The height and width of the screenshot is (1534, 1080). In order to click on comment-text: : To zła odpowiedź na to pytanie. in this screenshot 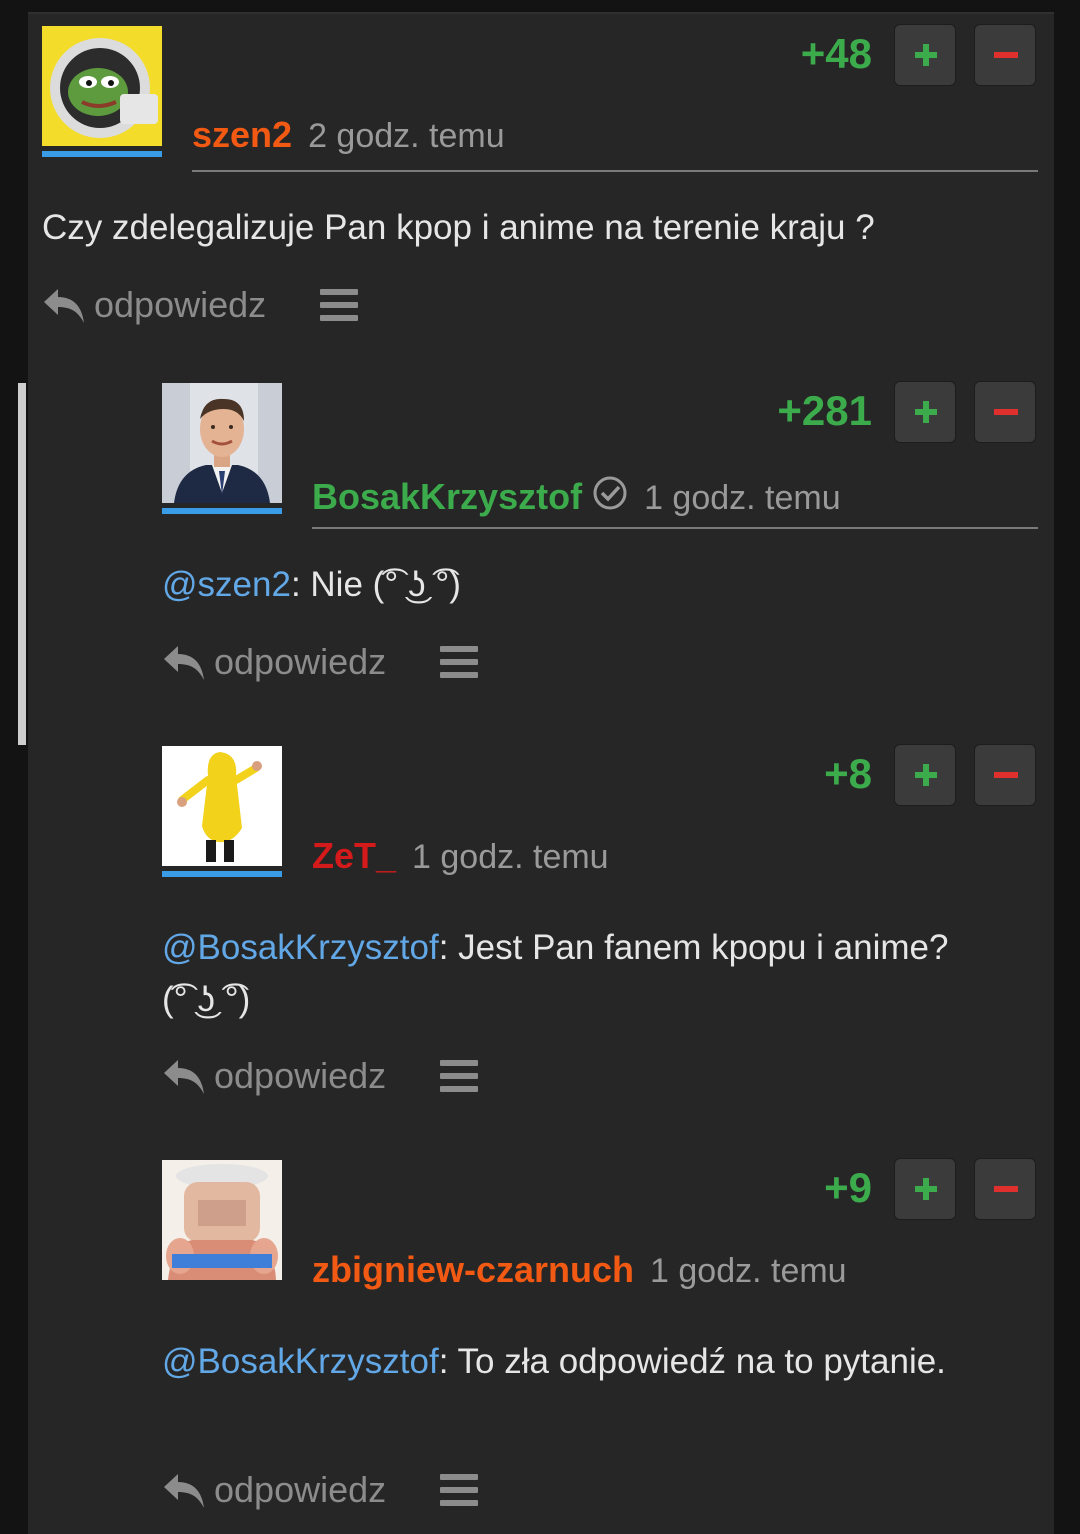, I will do `click(692, 1361)`.